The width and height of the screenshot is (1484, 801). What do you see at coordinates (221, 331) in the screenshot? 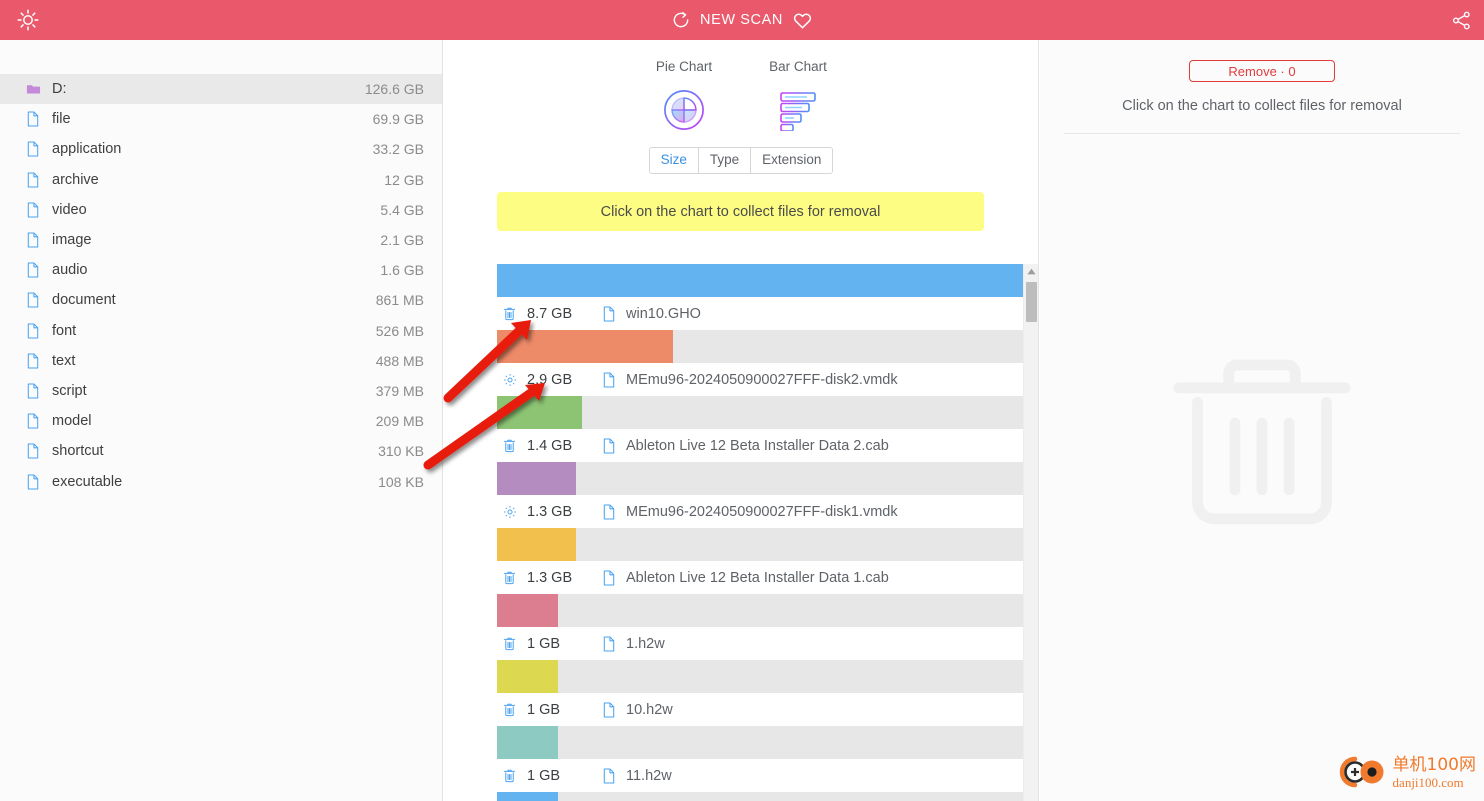
I see `sidebar-item-font: font 526 MB` at bounding box center [221, 331].